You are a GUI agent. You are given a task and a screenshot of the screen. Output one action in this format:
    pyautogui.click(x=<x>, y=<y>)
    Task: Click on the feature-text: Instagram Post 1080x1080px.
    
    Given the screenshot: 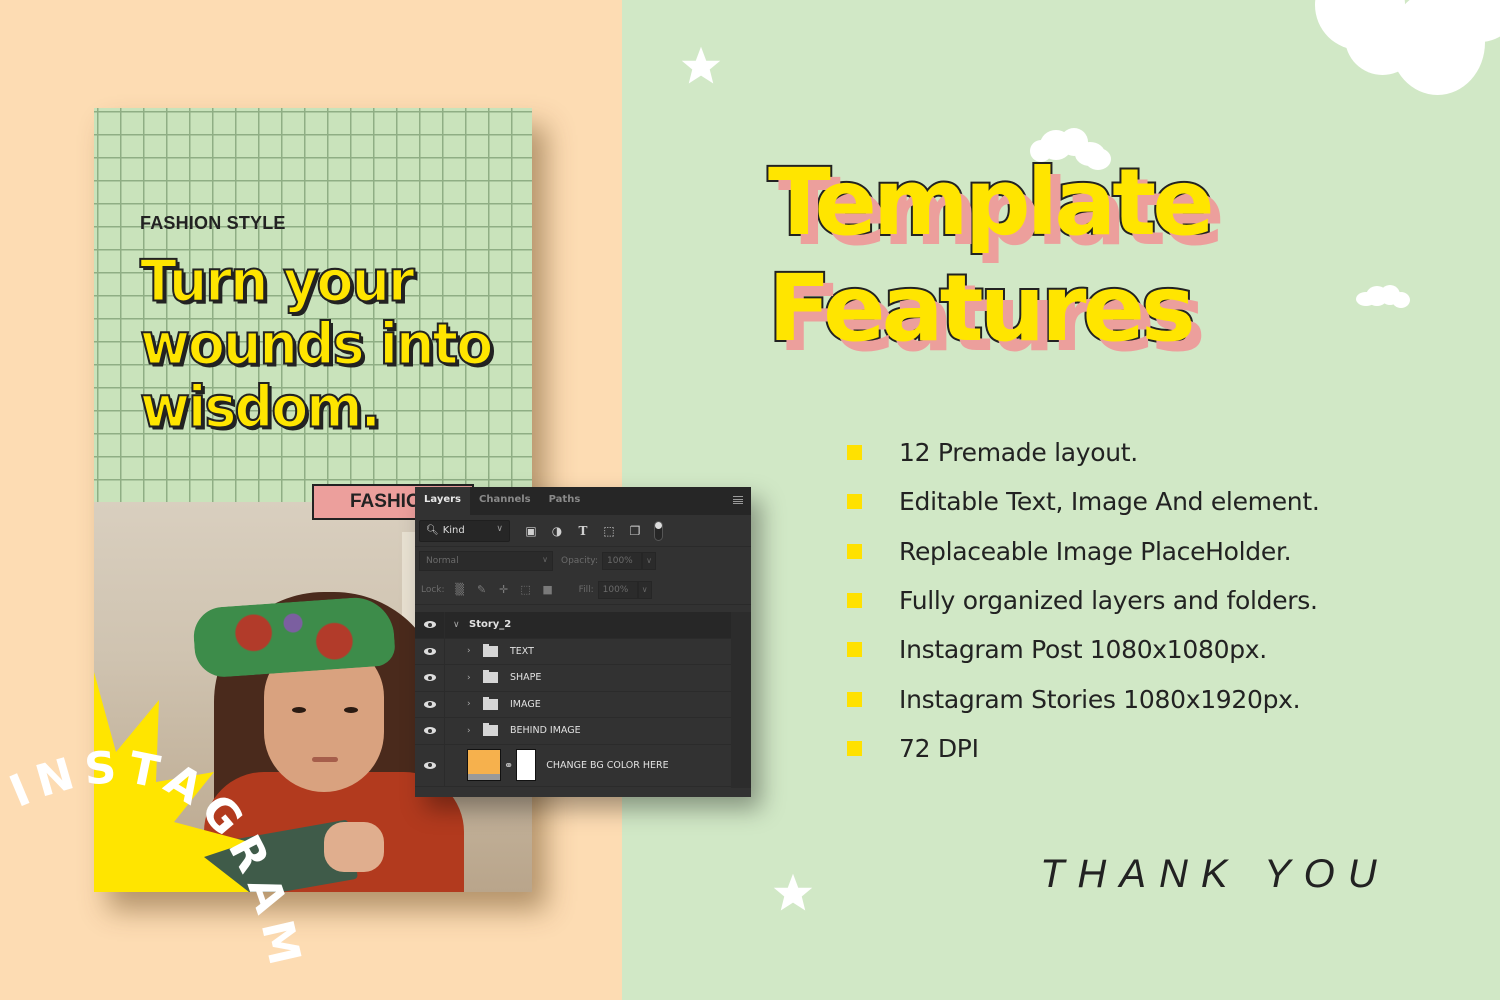 What is the action you would take?
    pyautogui.click(x=1083, y=650)
    